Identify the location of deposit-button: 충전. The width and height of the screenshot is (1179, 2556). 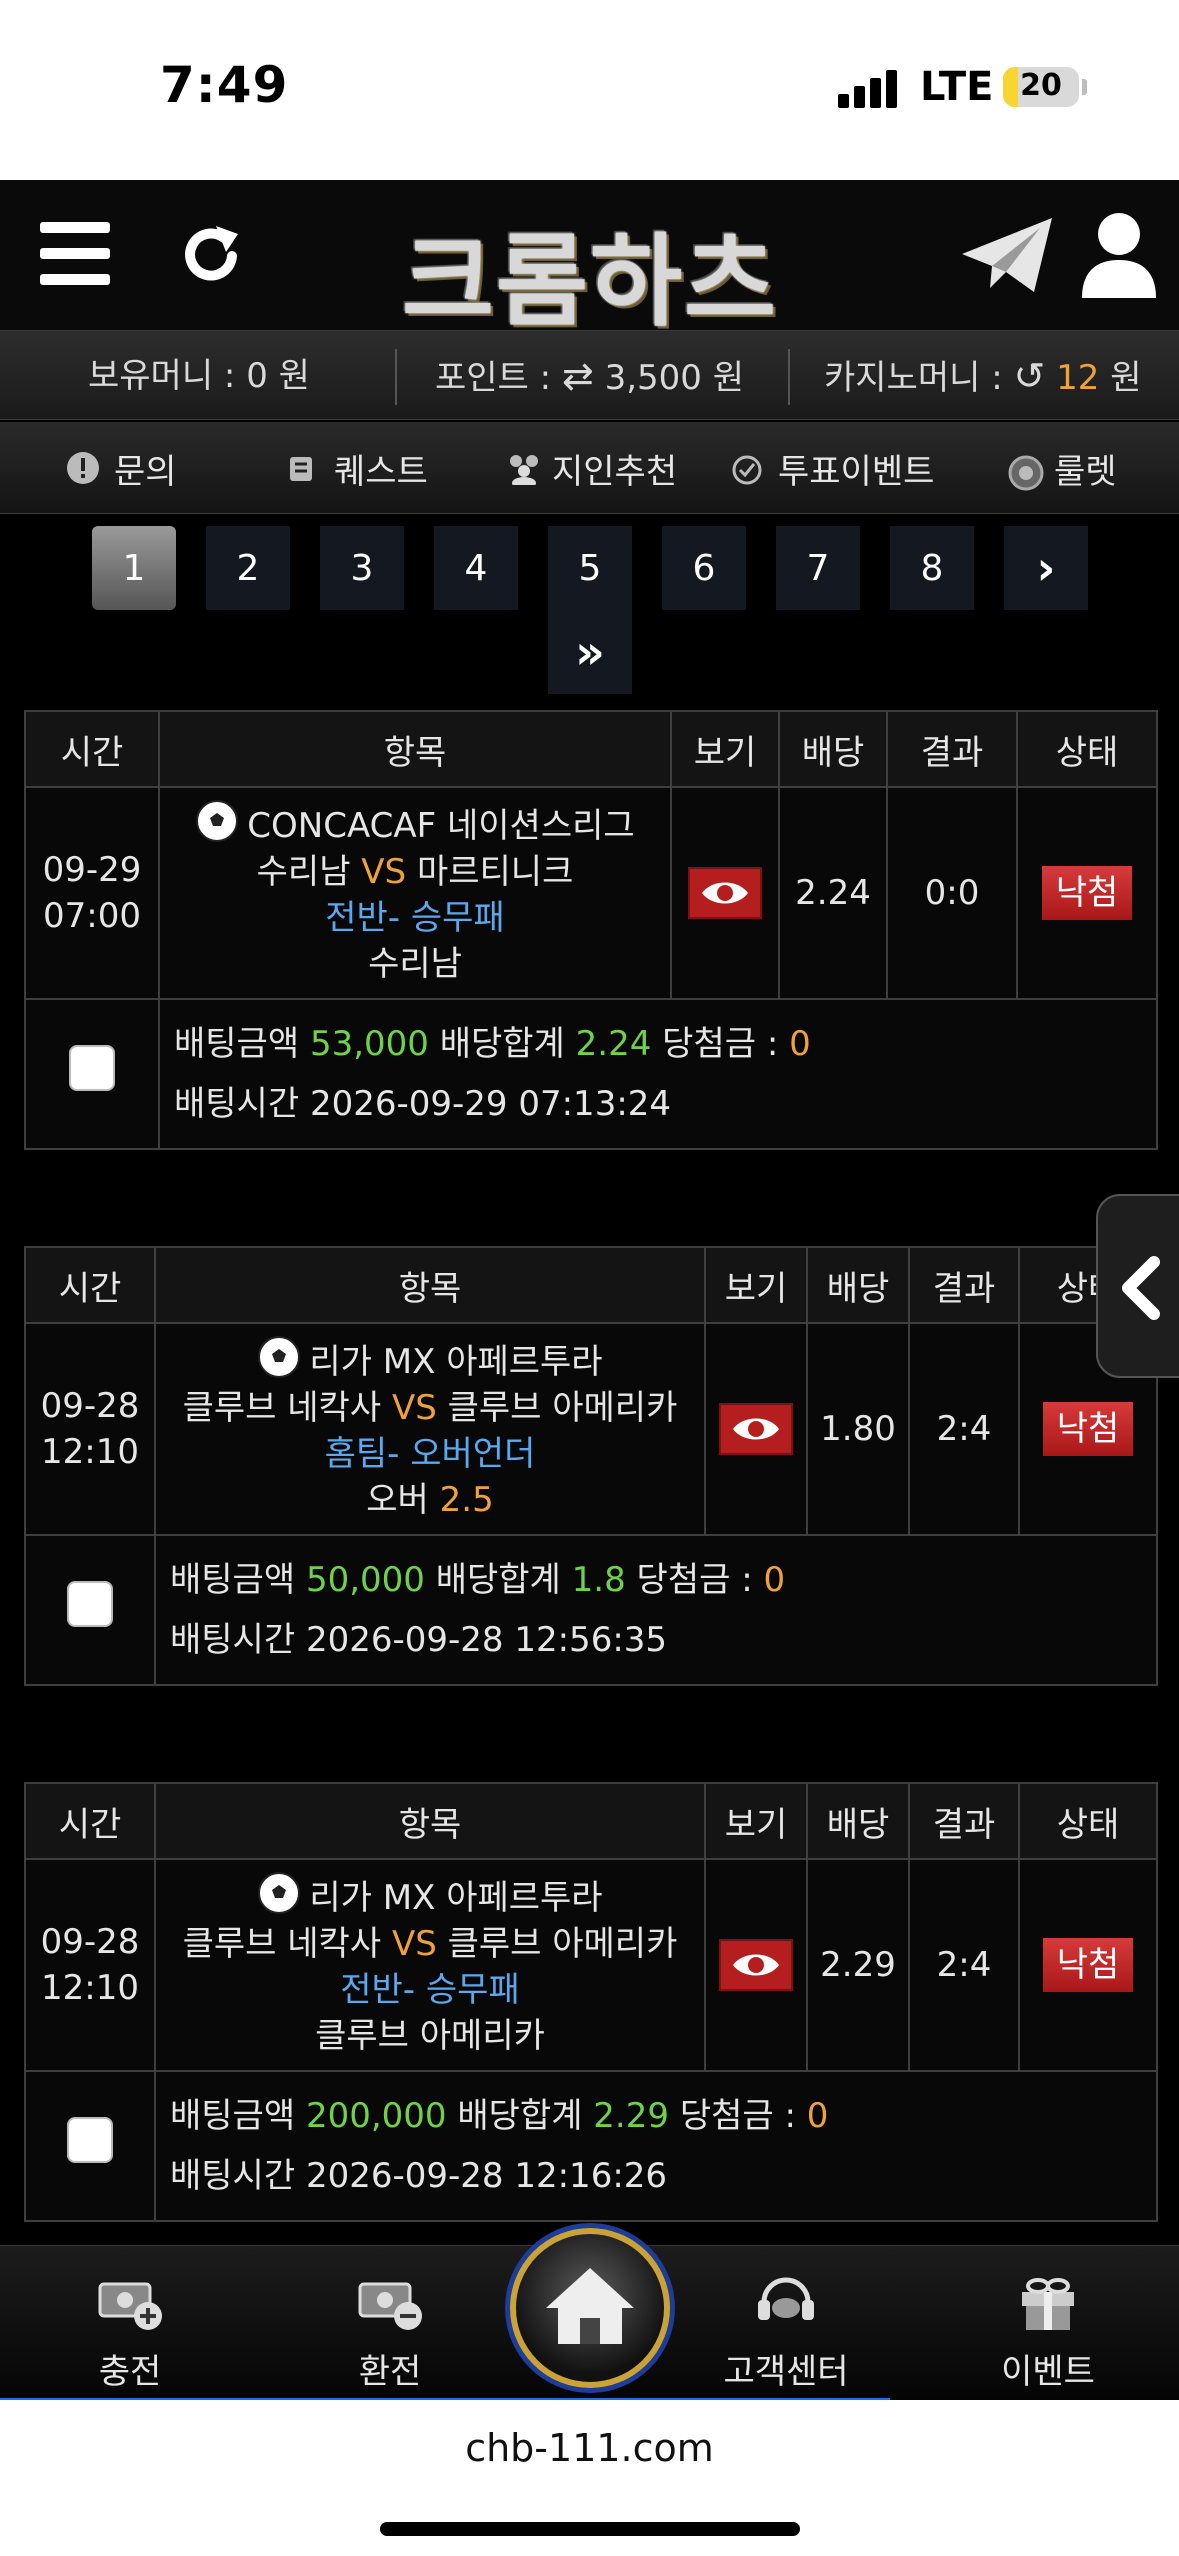
(130, 2321).